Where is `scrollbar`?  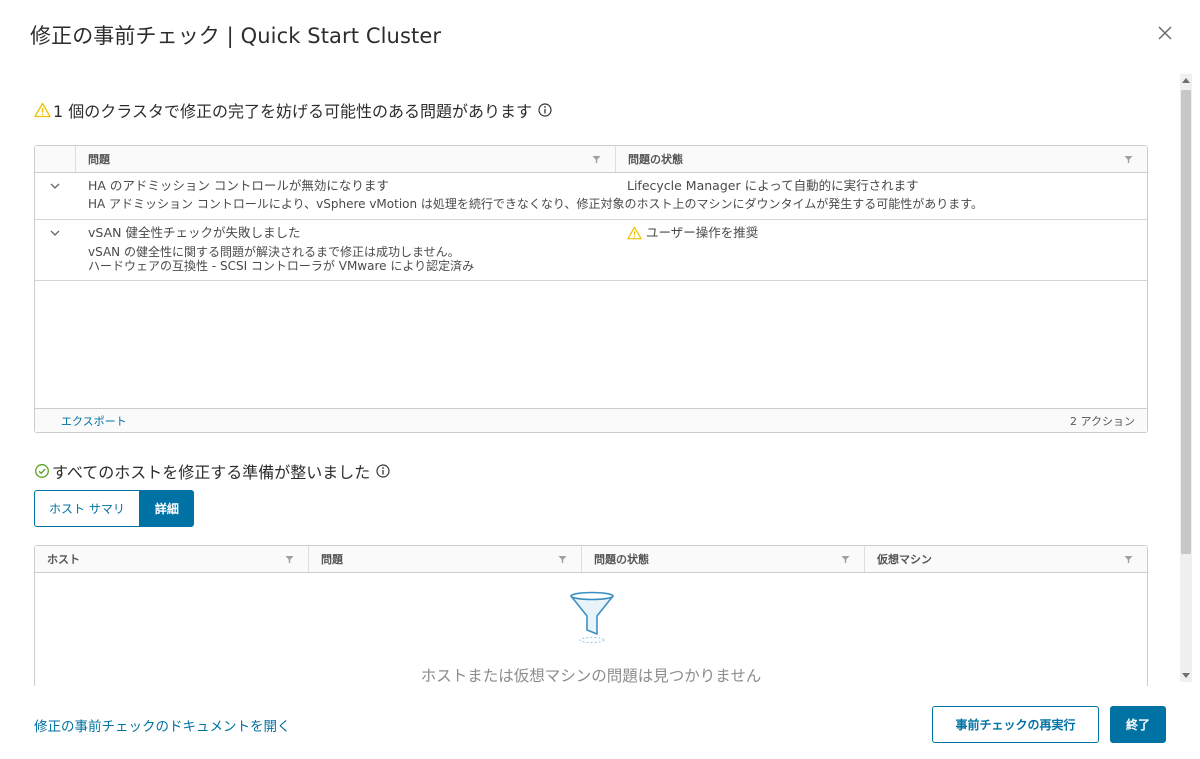 scrollbar is located at coordinates (1186, 378).